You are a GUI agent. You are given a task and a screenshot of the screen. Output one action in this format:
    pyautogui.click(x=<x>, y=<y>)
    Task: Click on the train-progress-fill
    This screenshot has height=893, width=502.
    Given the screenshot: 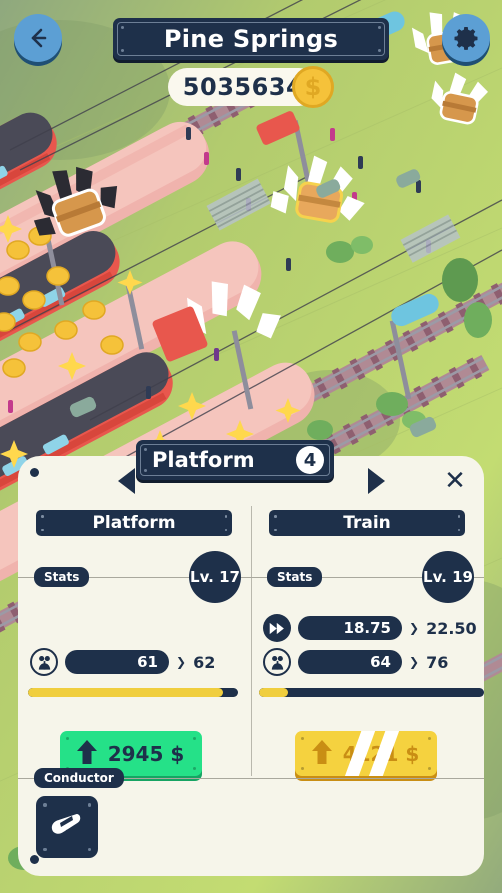 What is the action you would take?
    pyautogui.click(x=274, y=692)
    